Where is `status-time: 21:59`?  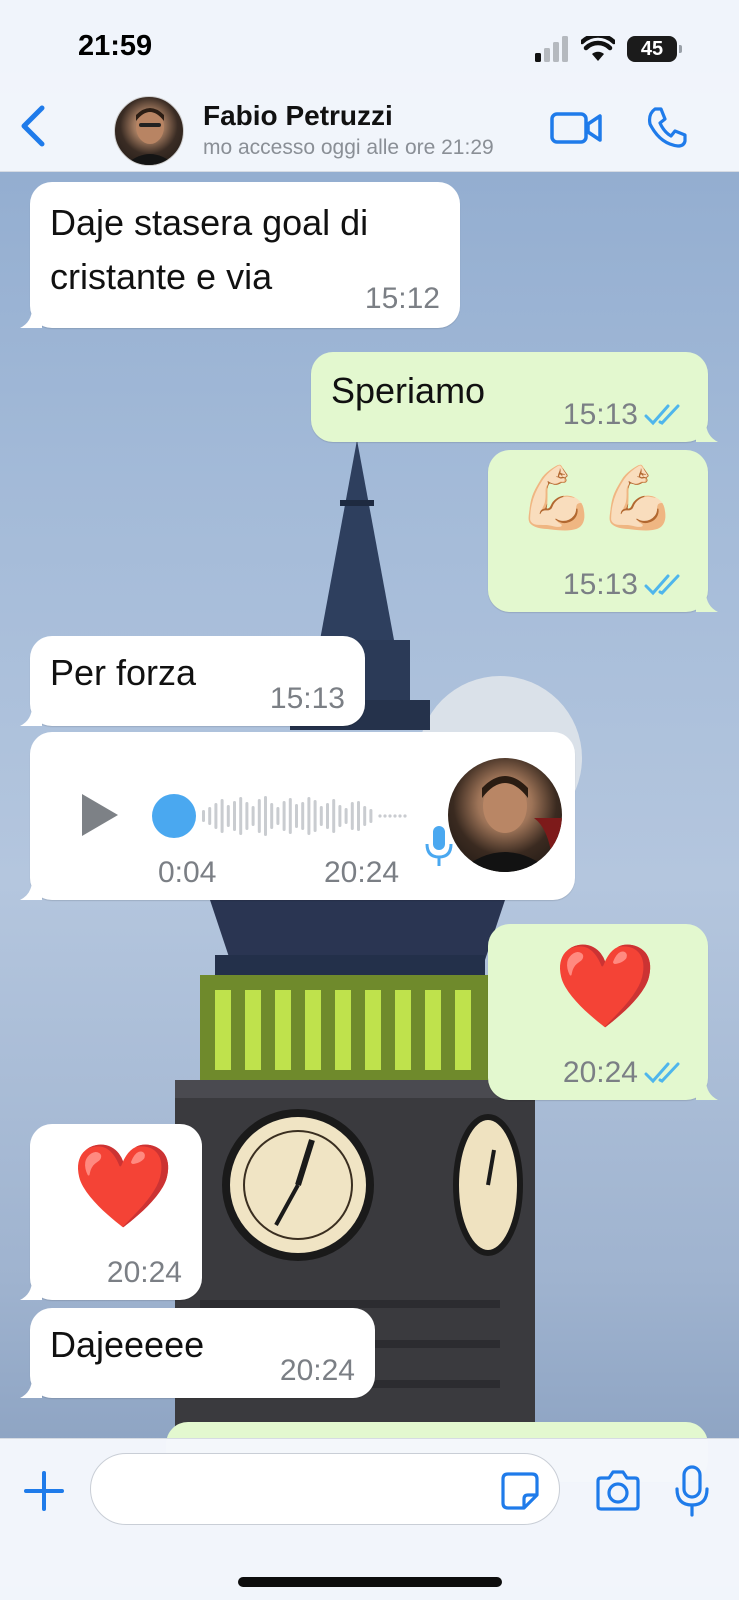
status-time: 21:59 is located at coordinates (115, 46).